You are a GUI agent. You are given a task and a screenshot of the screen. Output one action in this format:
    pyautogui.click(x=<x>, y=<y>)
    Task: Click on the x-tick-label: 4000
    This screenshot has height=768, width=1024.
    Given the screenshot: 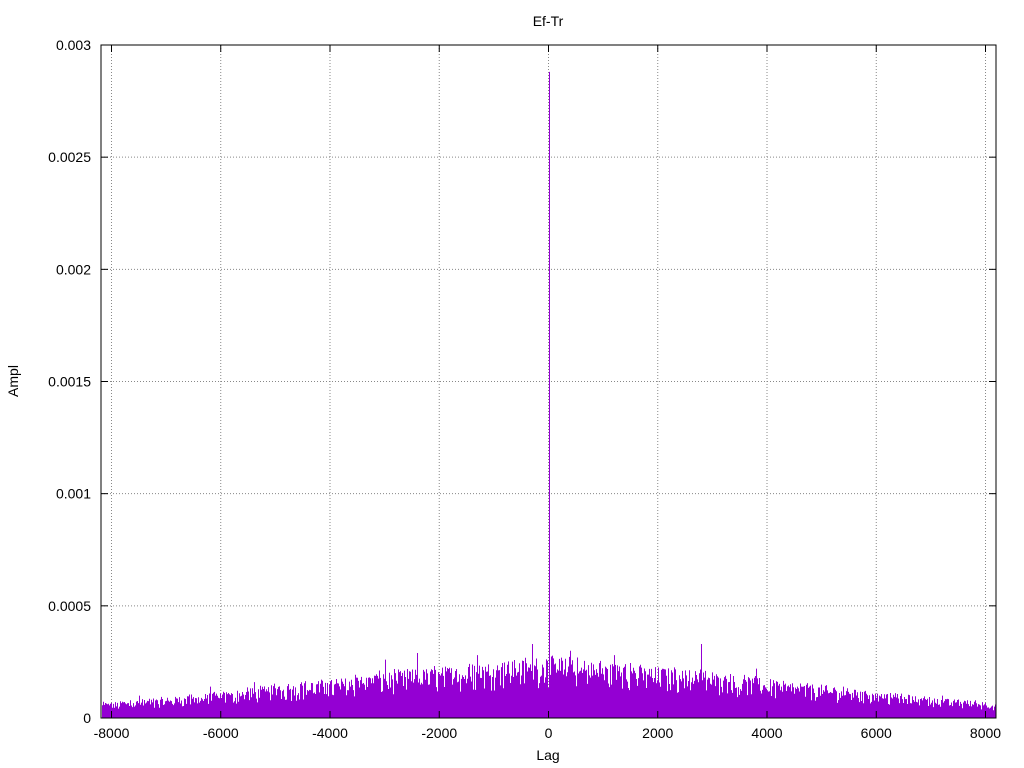 What is the action you would take?
    pyautogui.click(x=766, y=733)
    